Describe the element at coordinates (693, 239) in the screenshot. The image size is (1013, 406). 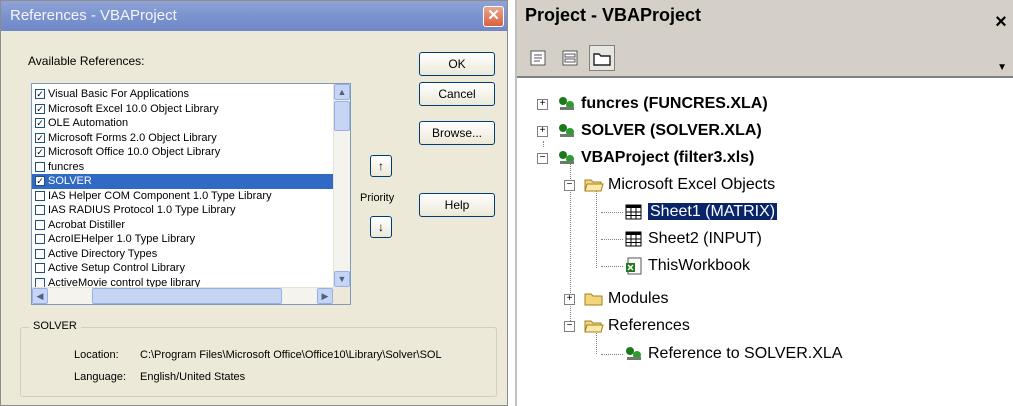
I see `tree-node-sheet2: Sheet2 (INPUT)` at that location.